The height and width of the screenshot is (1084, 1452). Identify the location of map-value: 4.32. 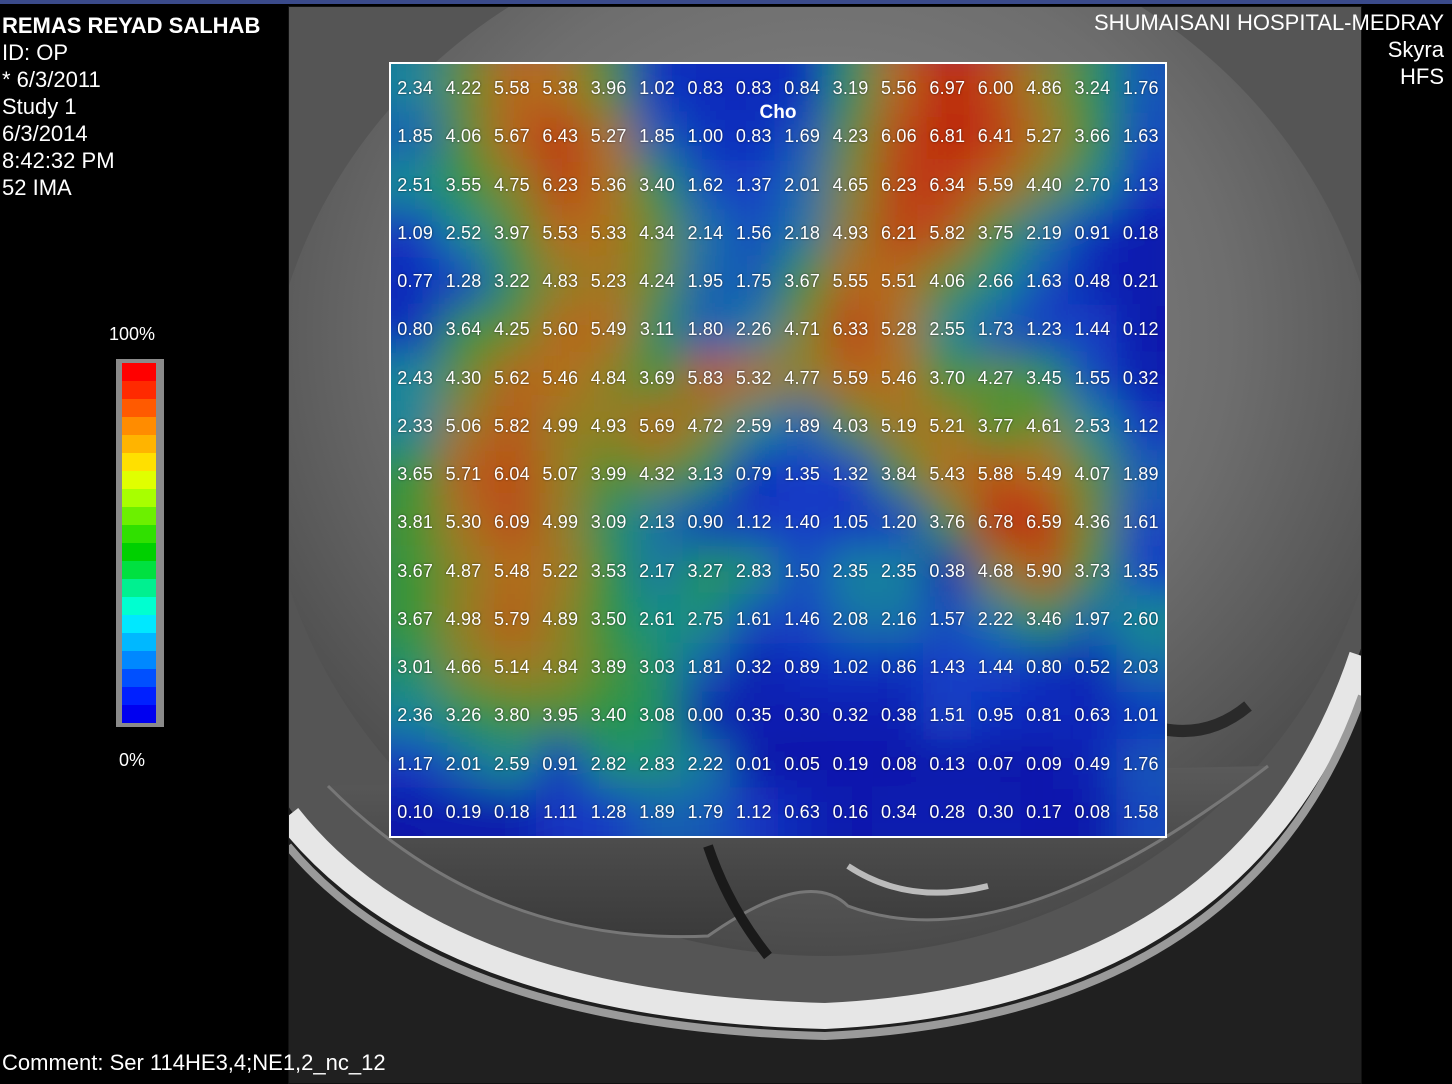
(657, 474).